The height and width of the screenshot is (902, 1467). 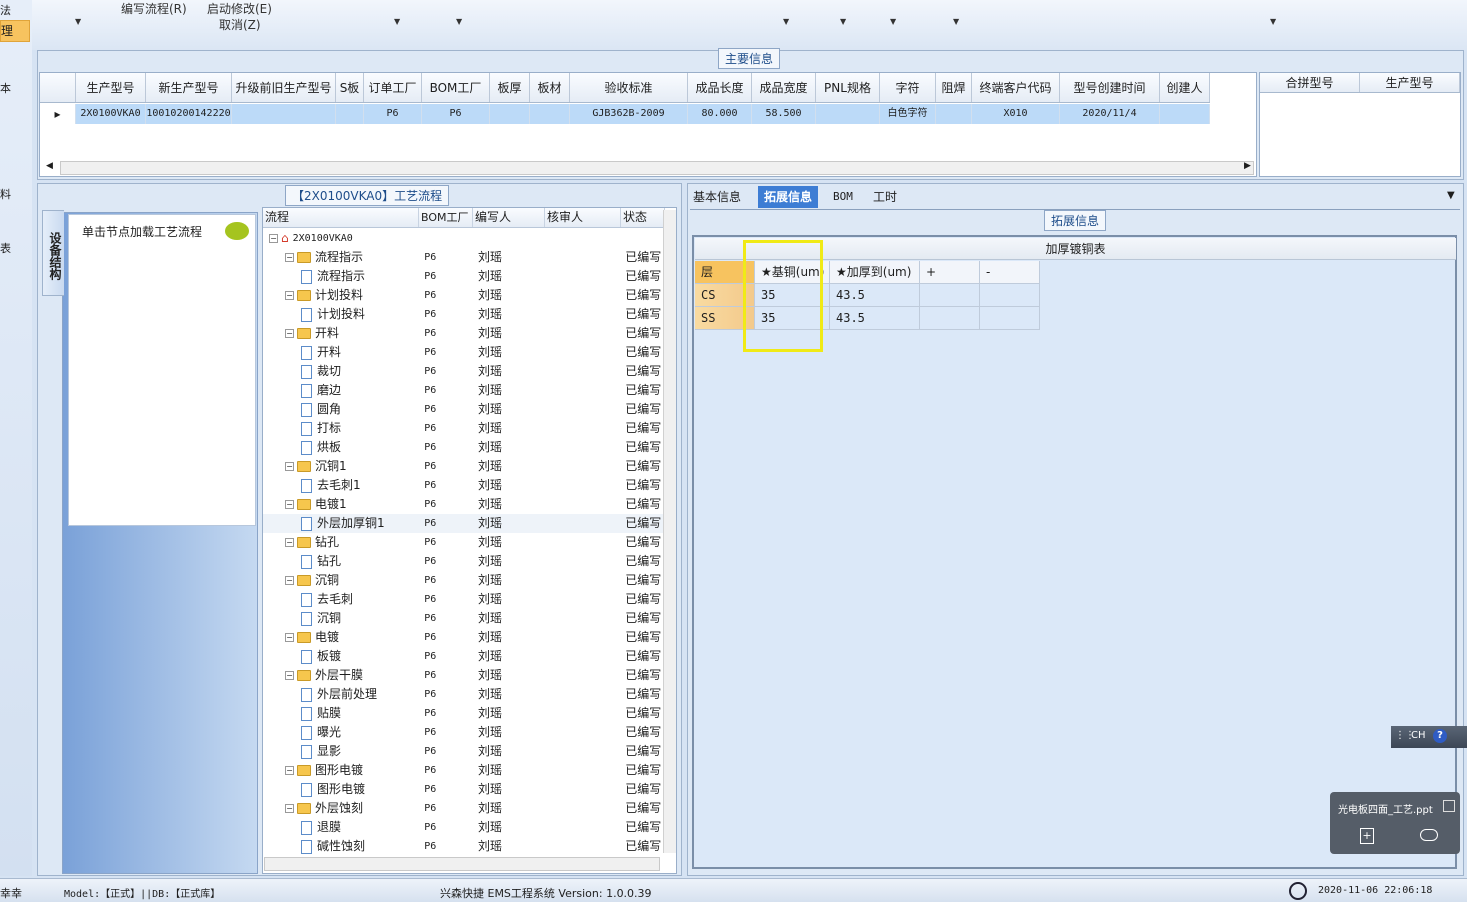 I want to click on tree-node-name: 流程指示, so click(x=340, y=276).